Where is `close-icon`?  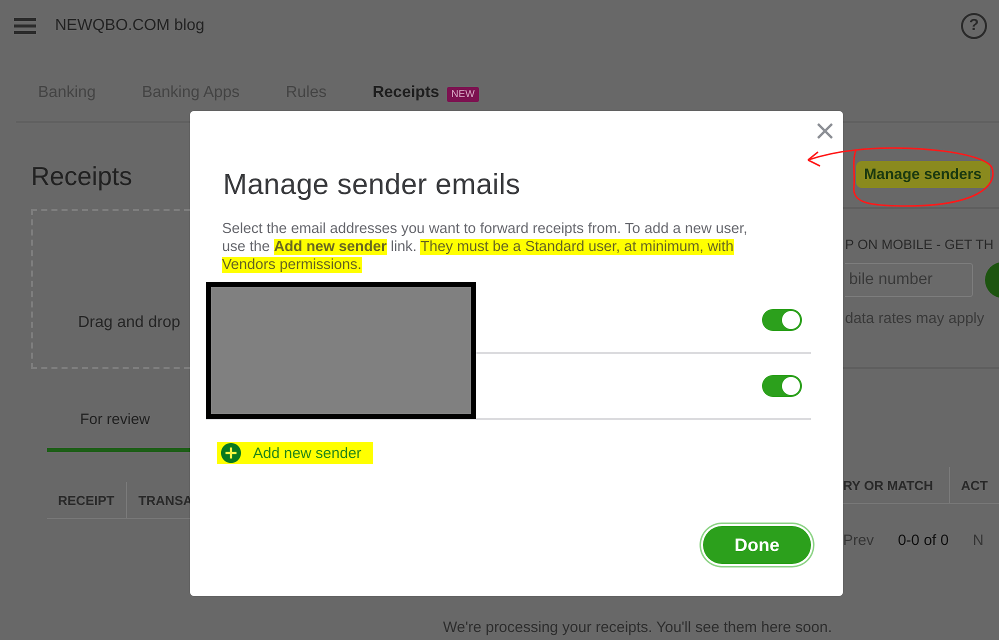 close-icon is located at coordinates (825, 131).